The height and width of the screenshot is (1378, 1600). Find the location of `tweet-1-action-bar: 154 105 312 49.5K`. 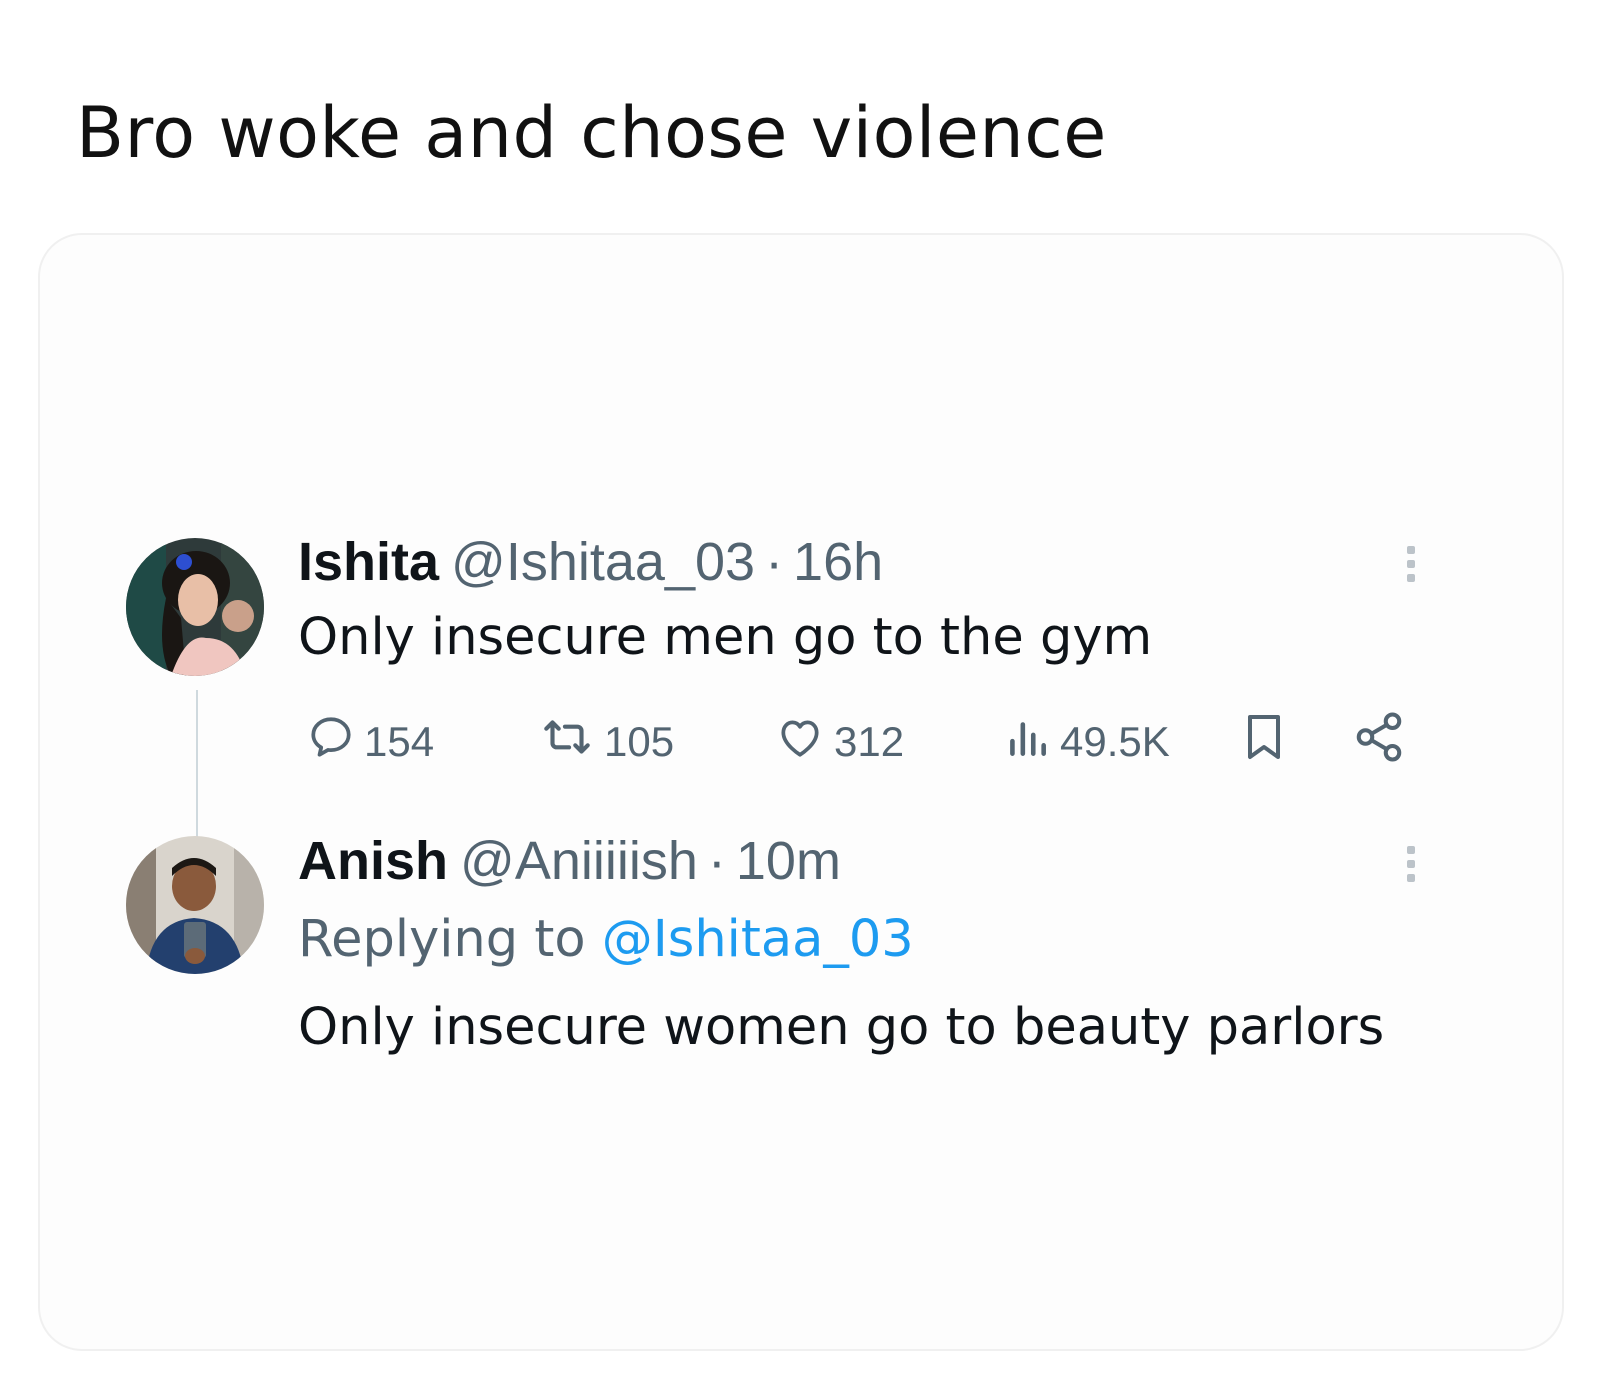

tweet-1-action-bar: 154 105 312 49.5K is located at coordinates (876, 742).